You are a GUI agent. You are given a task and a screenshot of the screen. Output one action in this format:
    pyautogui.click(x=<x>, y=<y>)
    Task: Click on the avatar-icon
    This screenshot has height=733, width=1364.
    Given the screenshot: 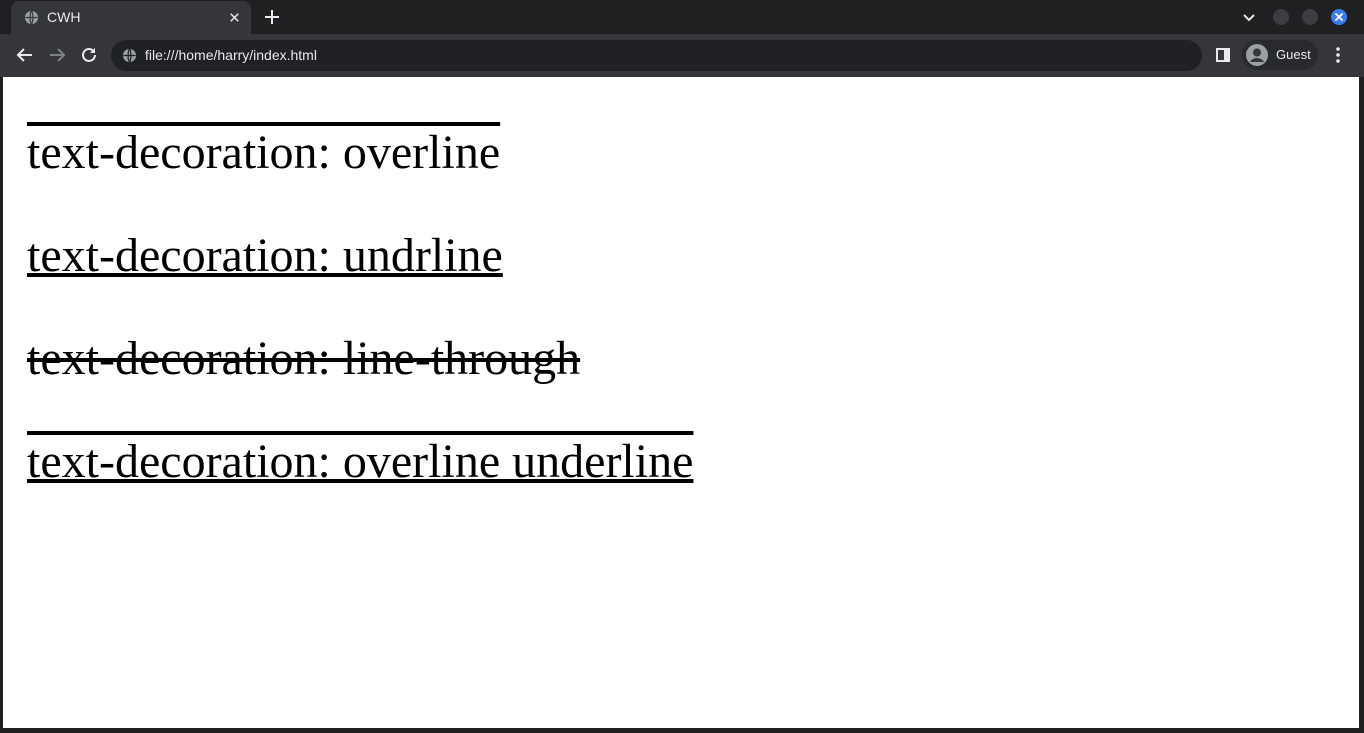 What is the action you would take?
    pyautogui.click(x=1257, y=55)
    